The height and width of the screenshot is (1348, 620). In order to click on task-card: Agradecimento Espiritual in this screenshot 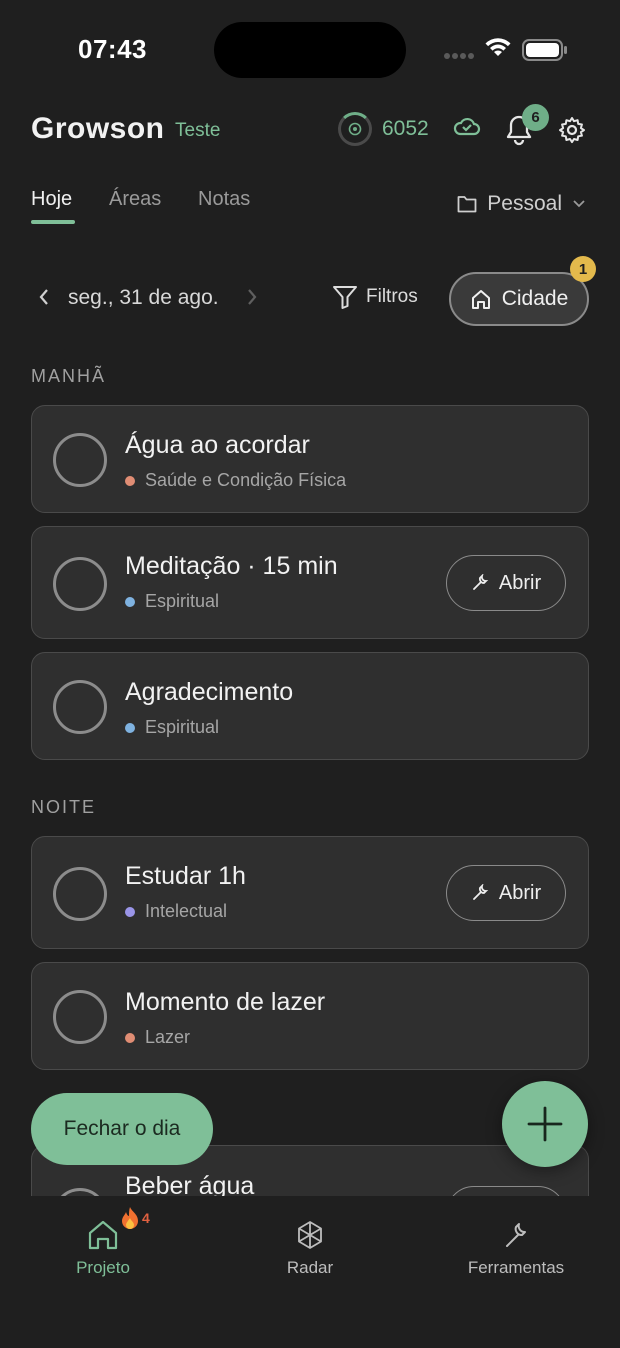, I will do `click(310, 706)`.